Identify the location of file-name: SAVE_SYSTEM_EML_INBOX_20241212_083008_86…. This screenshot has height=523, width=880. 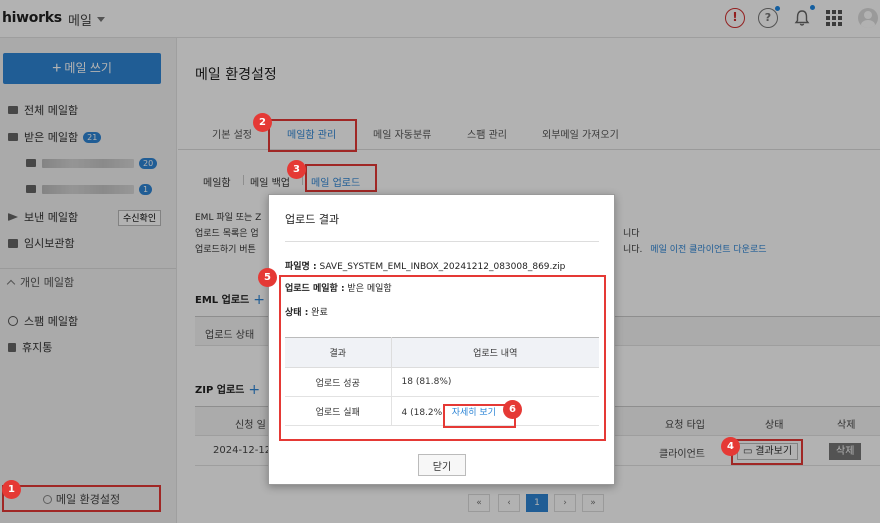
(442, 267).